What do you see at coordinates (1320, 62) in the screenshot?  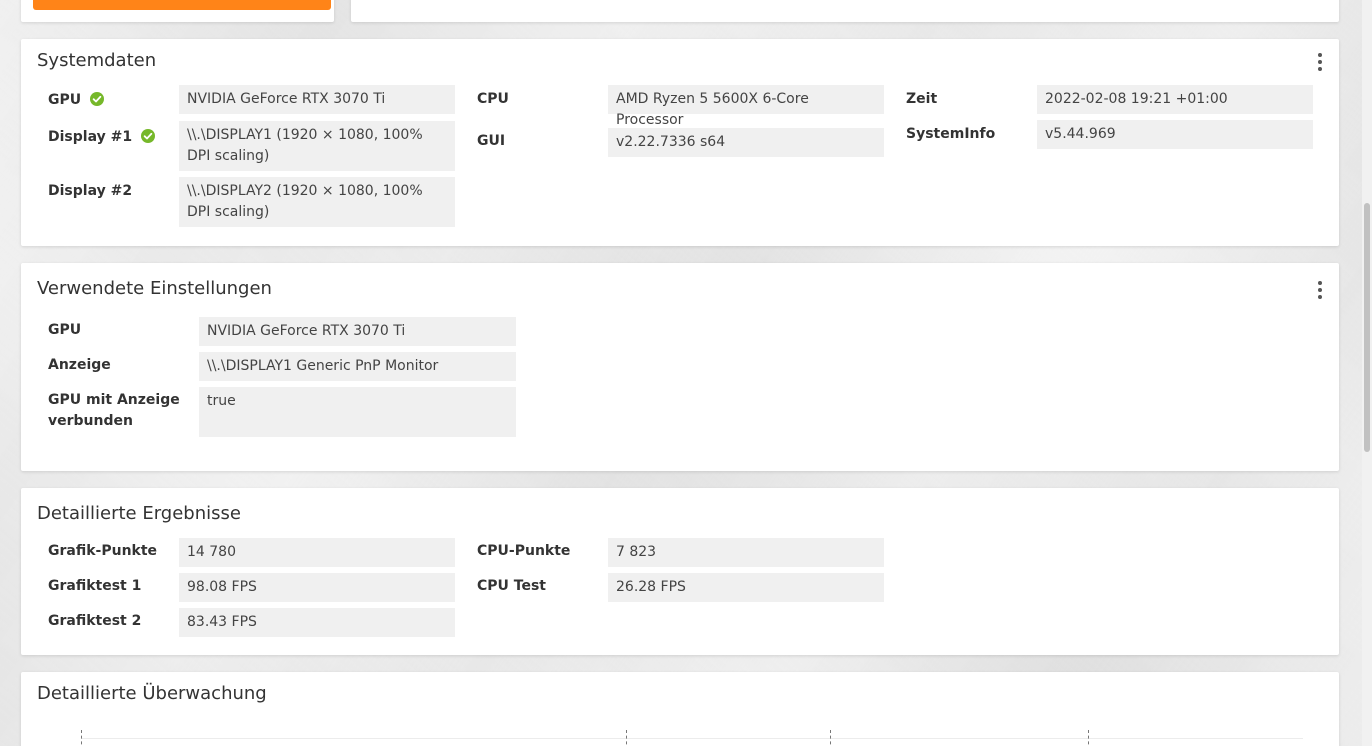 I see `systemdaten-menu-icon` at bounding box center [1320, 62].